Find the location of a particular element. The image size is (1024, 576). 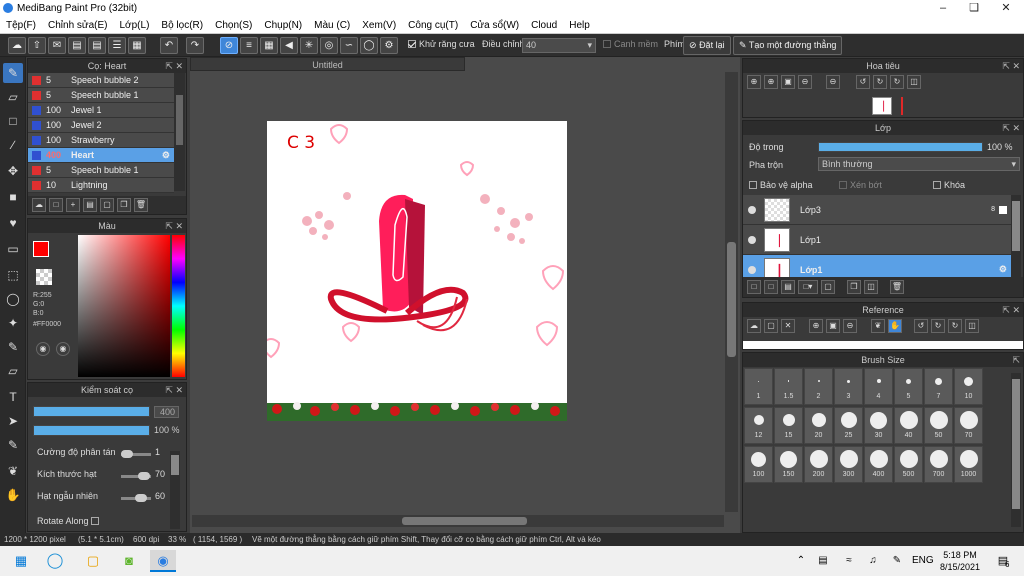

menu-color: Màu (C) is located at coordinates (332, 25).